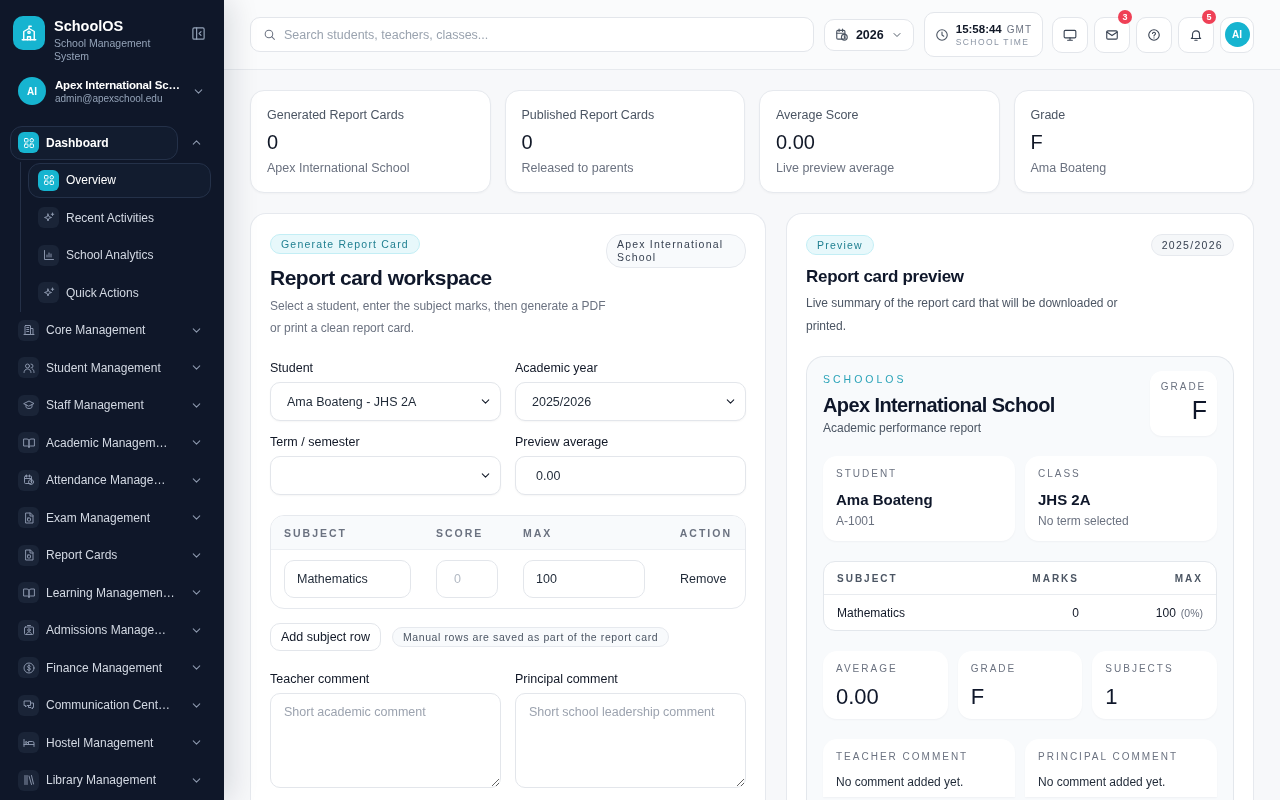  What do you see at coordinates (94, 667) in the screenshot?
I see `nav-item: Finance Management` at bounding box center [94, 667].